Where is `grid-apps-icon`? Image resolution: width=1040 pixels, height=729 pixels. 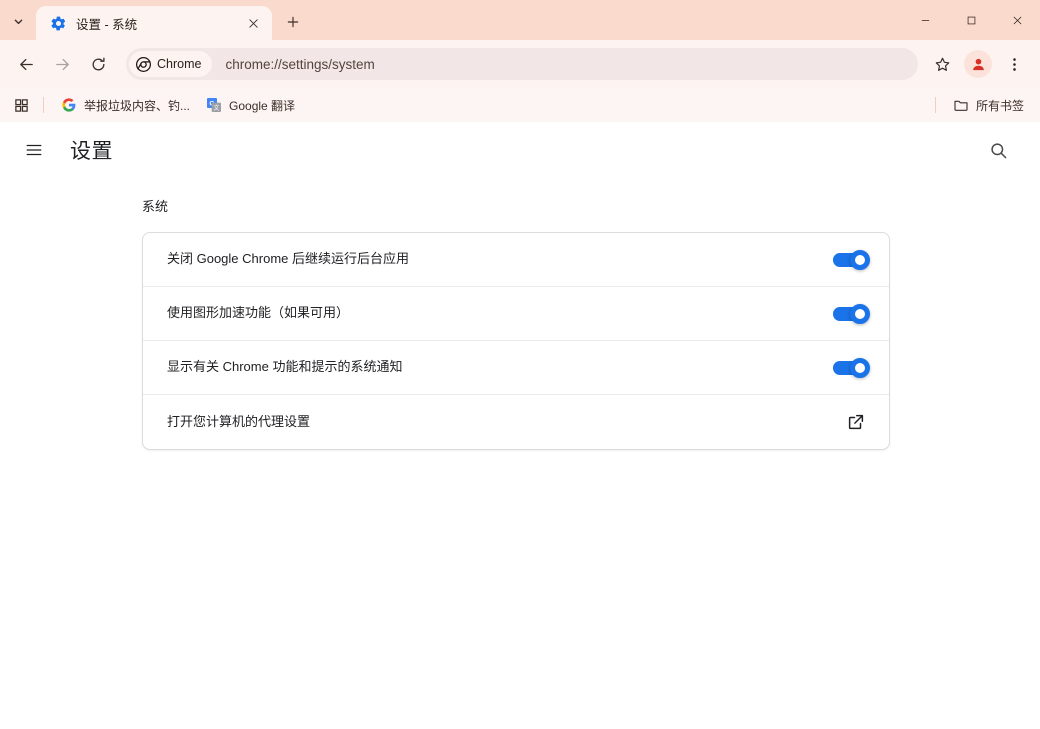
grid-apps-icon is located at coordinates (21, 105).